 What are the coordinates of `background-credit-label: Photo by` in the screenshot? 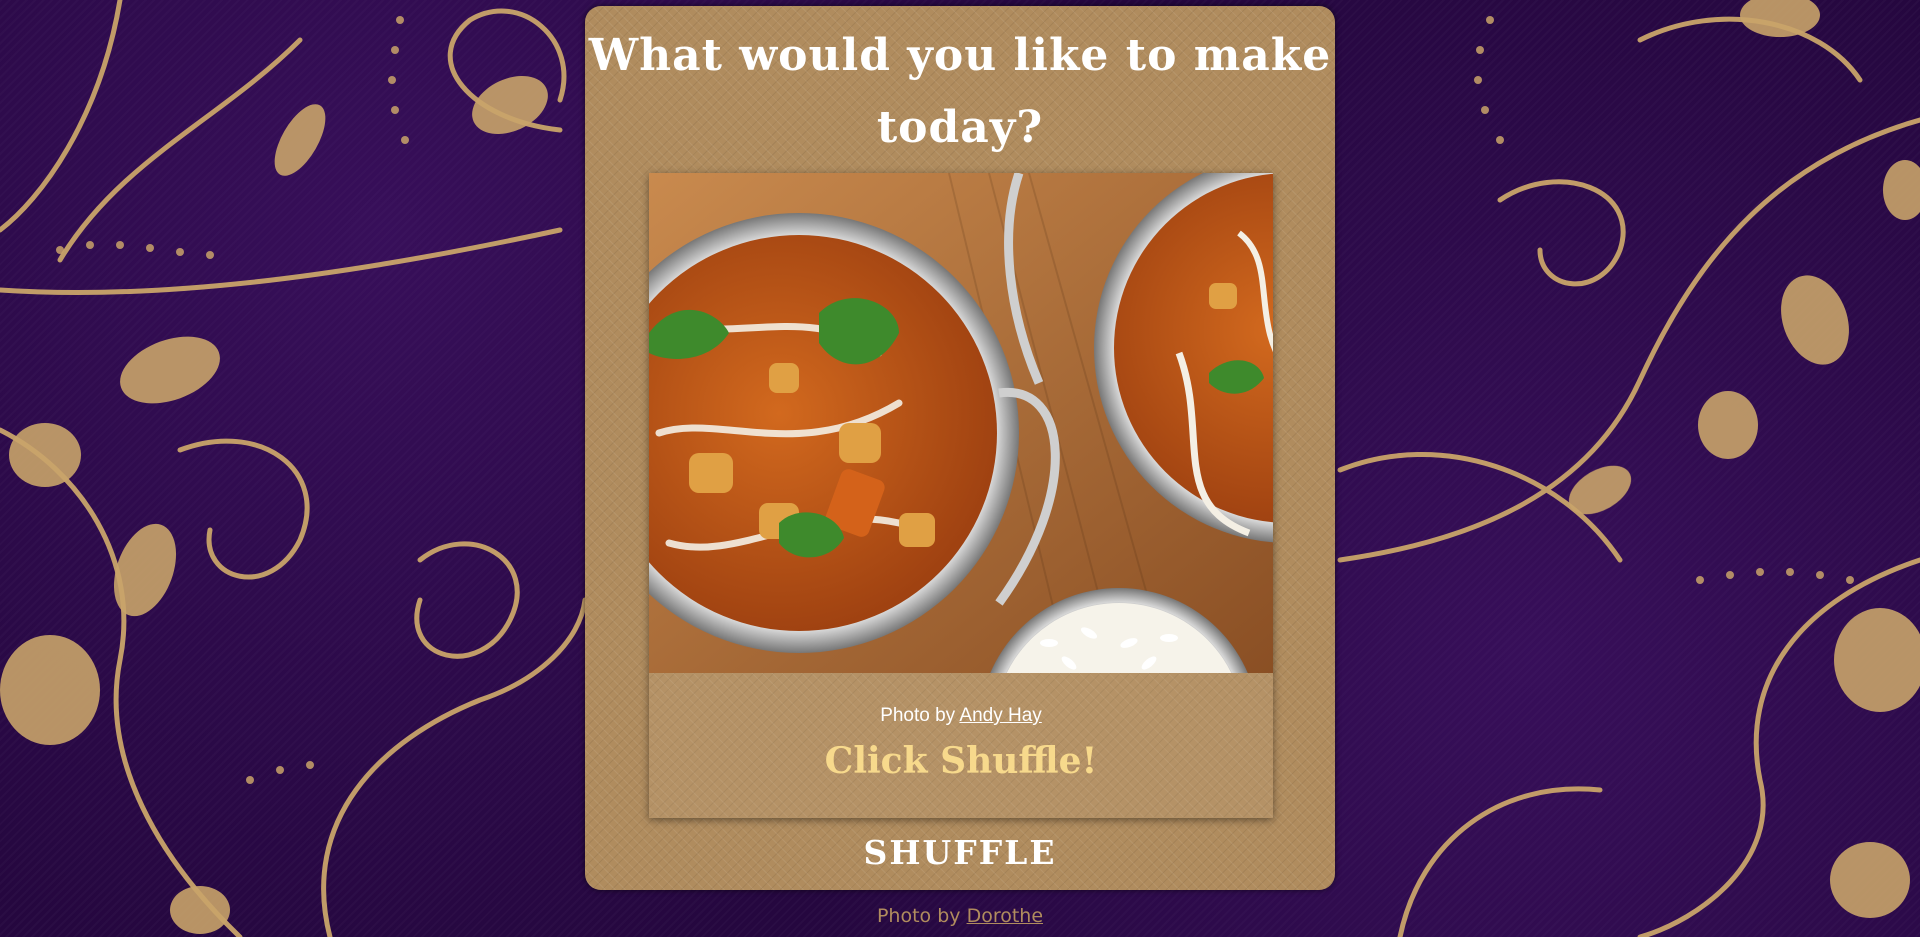 It's located at (918, 916).